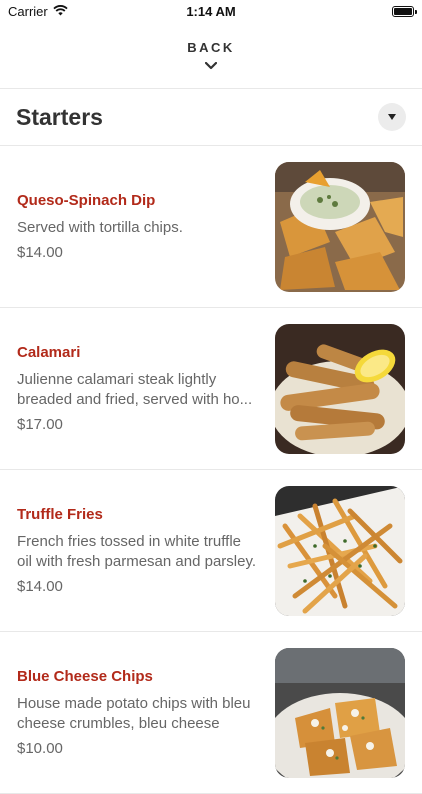  I want to click on blue-cheese-chips-photo, so click(340, 712).